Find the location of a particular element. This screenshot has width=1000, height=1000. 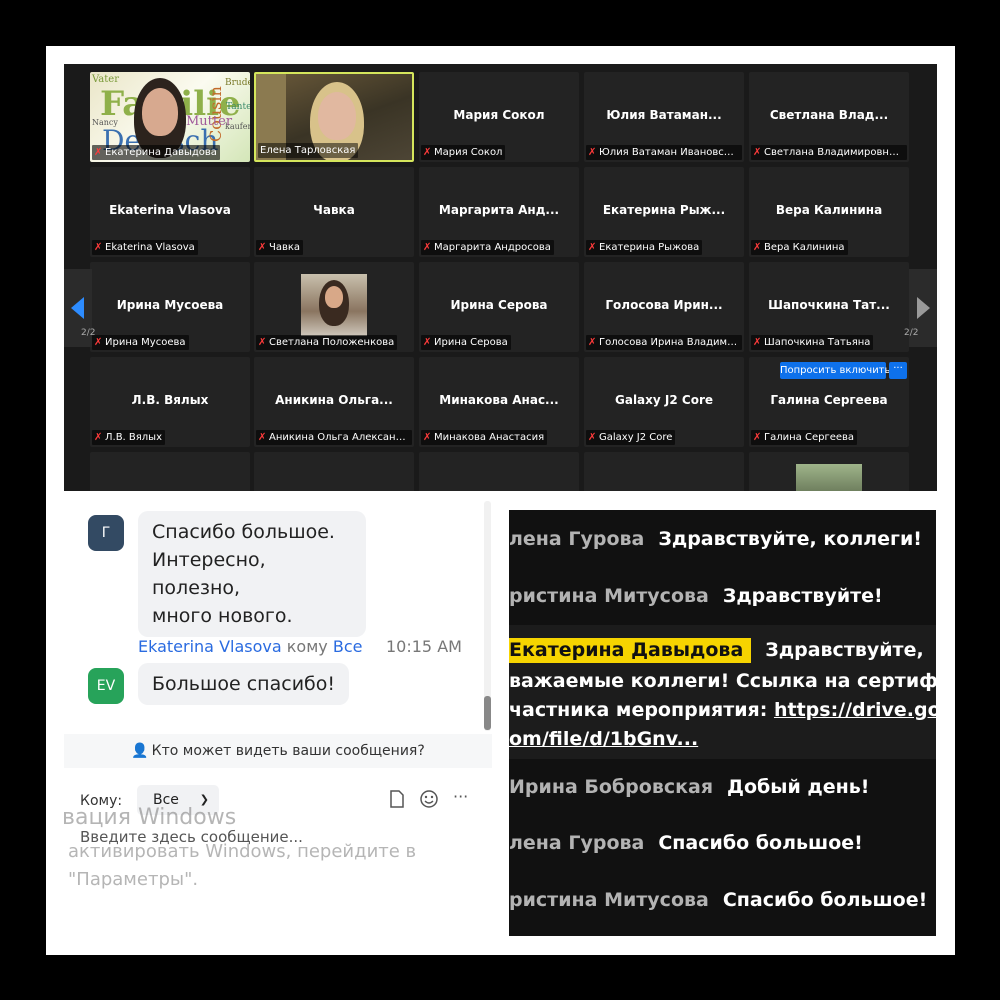

recipient-name: Все is located at coordinates (348, 646).